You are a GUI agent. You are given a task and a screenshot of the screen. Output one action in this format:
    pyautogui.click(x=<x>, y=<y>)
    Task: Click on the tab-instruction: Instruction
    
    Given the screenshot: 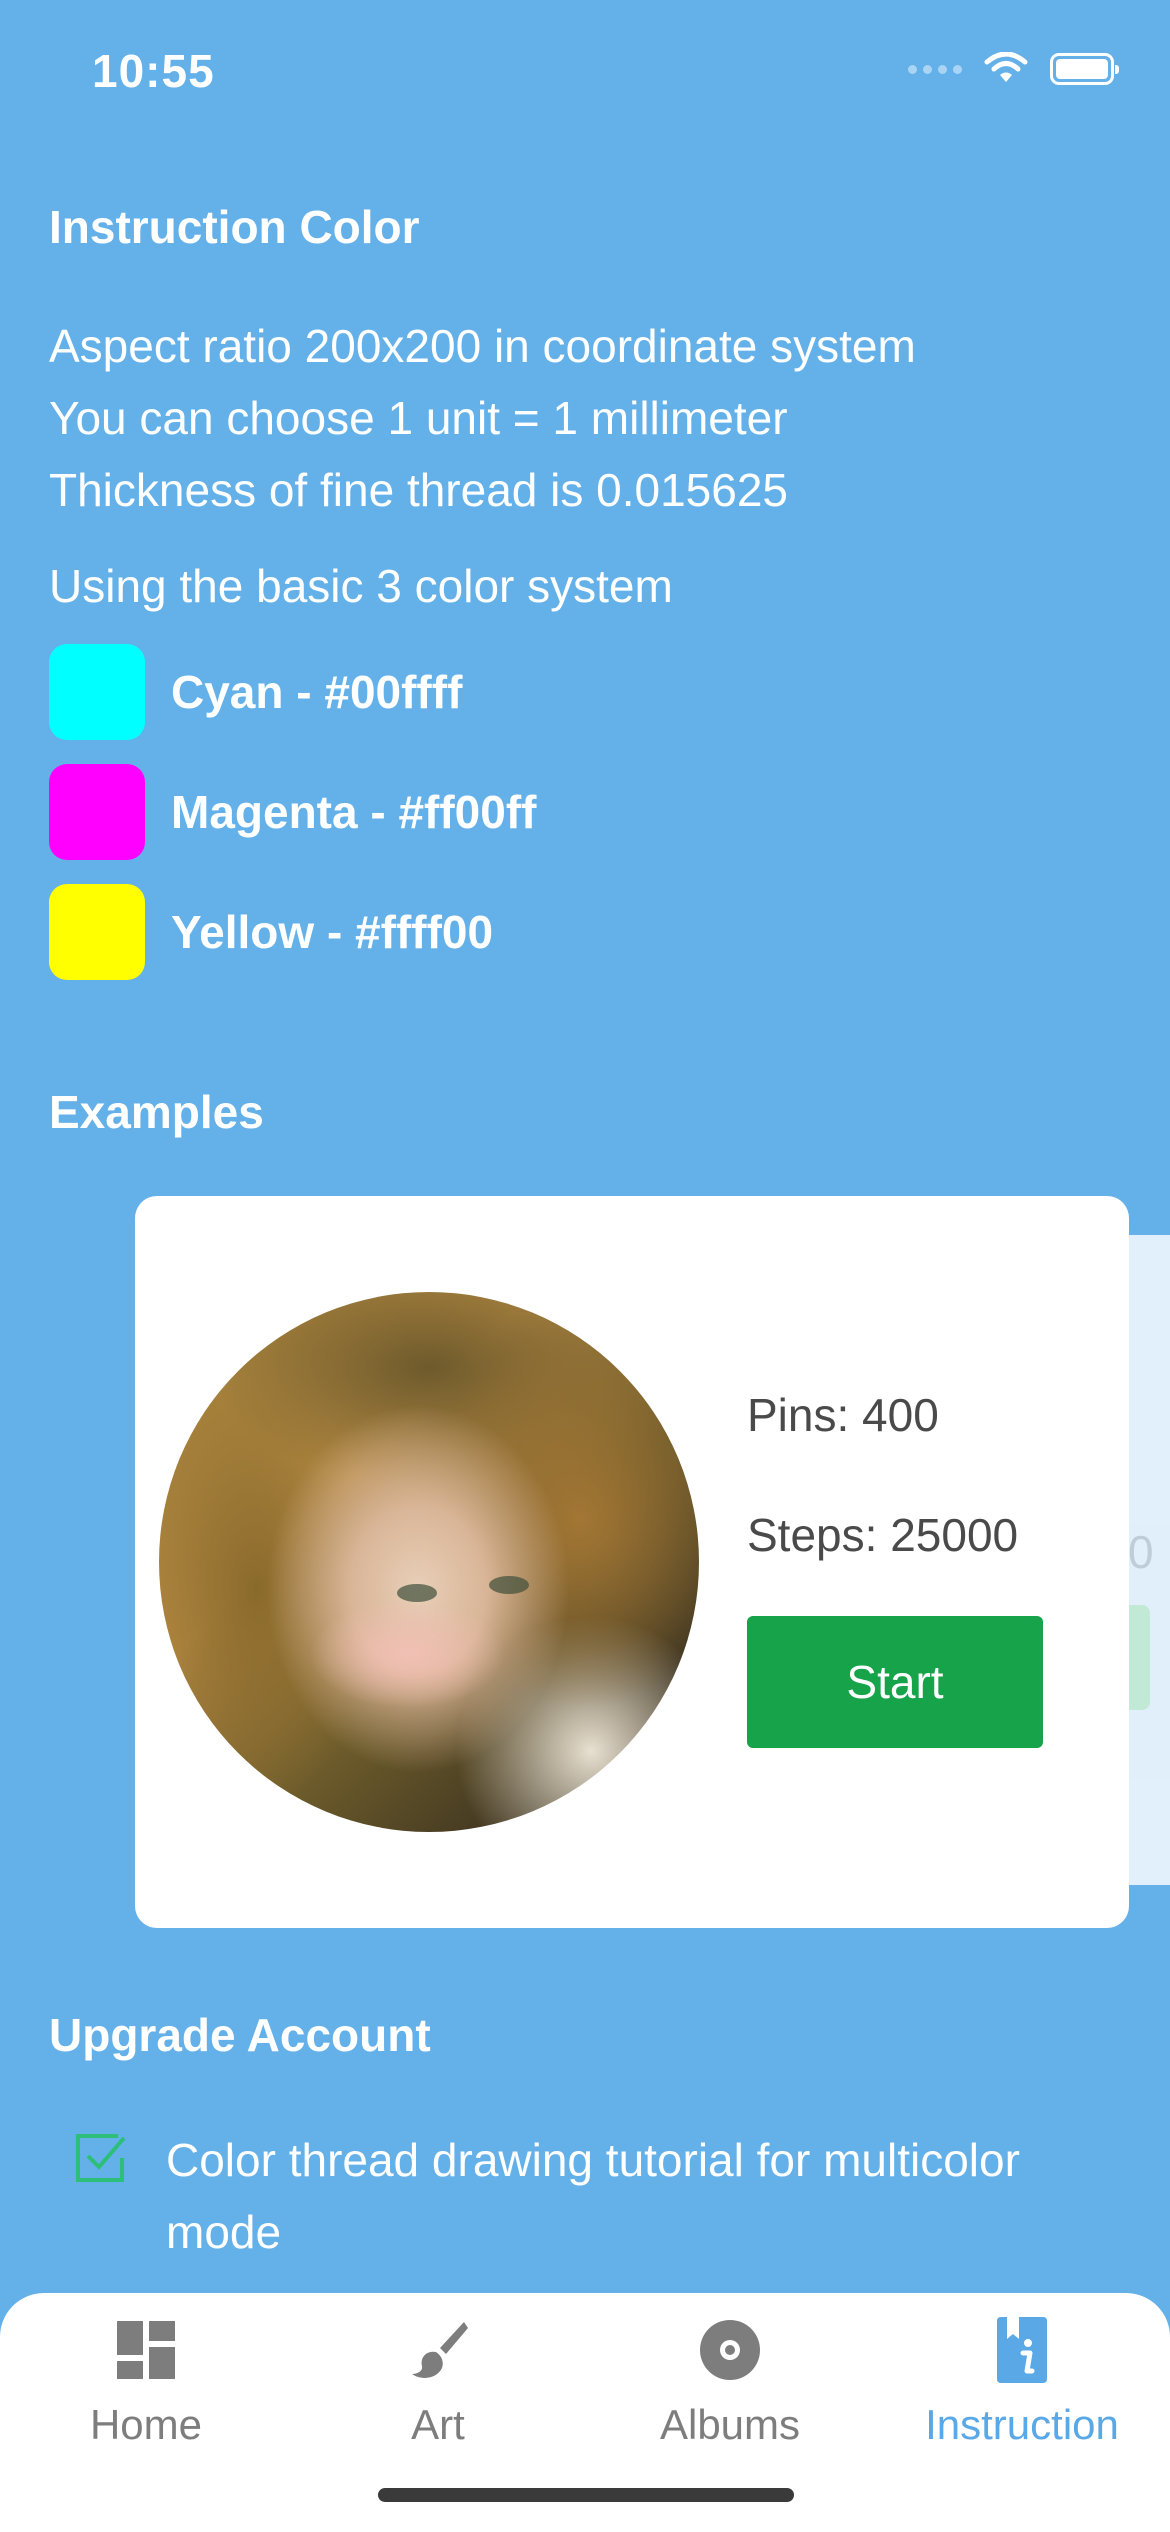 What is the action you would take?
    pyautogui.click(x=1022, y=2382)
    